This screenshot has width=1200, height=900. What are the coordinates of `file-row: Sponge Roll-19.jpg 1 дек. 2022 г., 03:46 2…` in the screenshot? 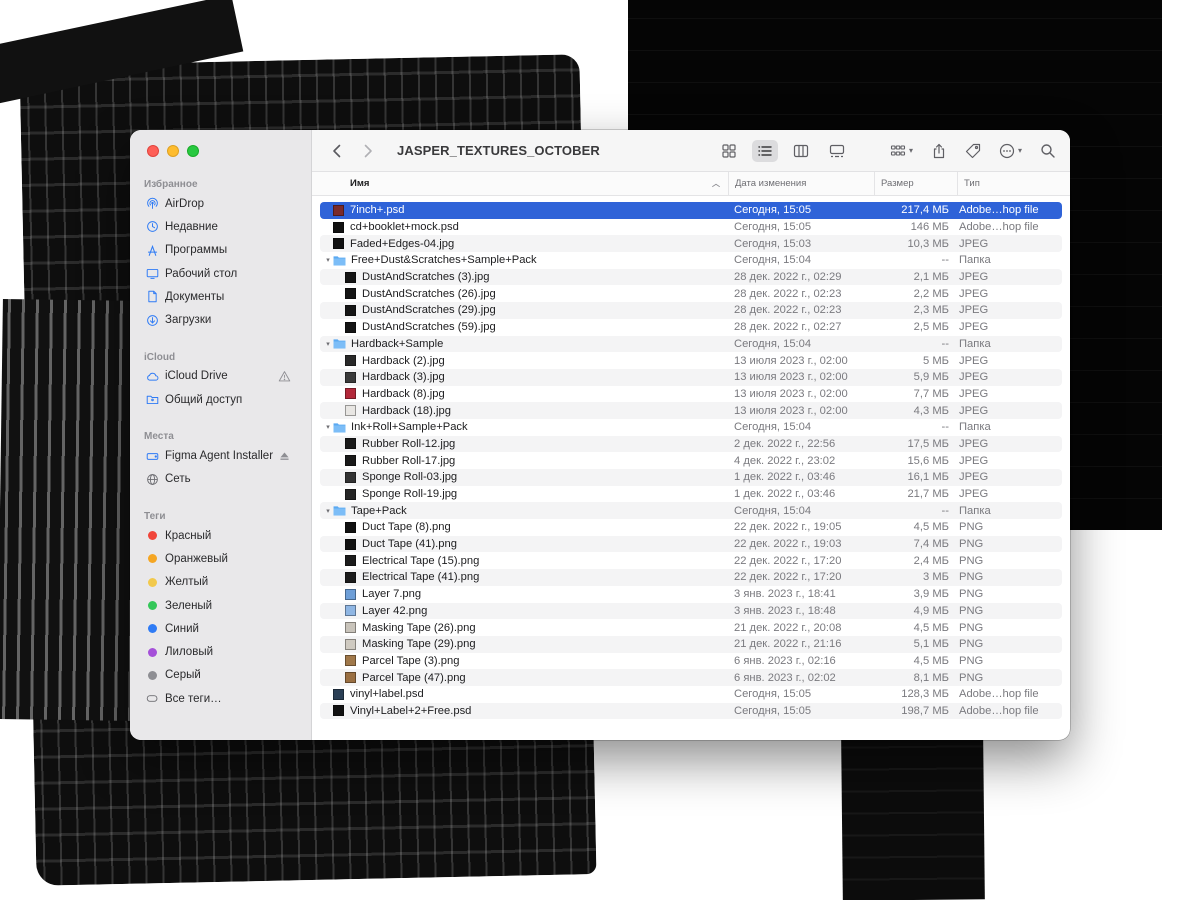 It's located at (691, 494).